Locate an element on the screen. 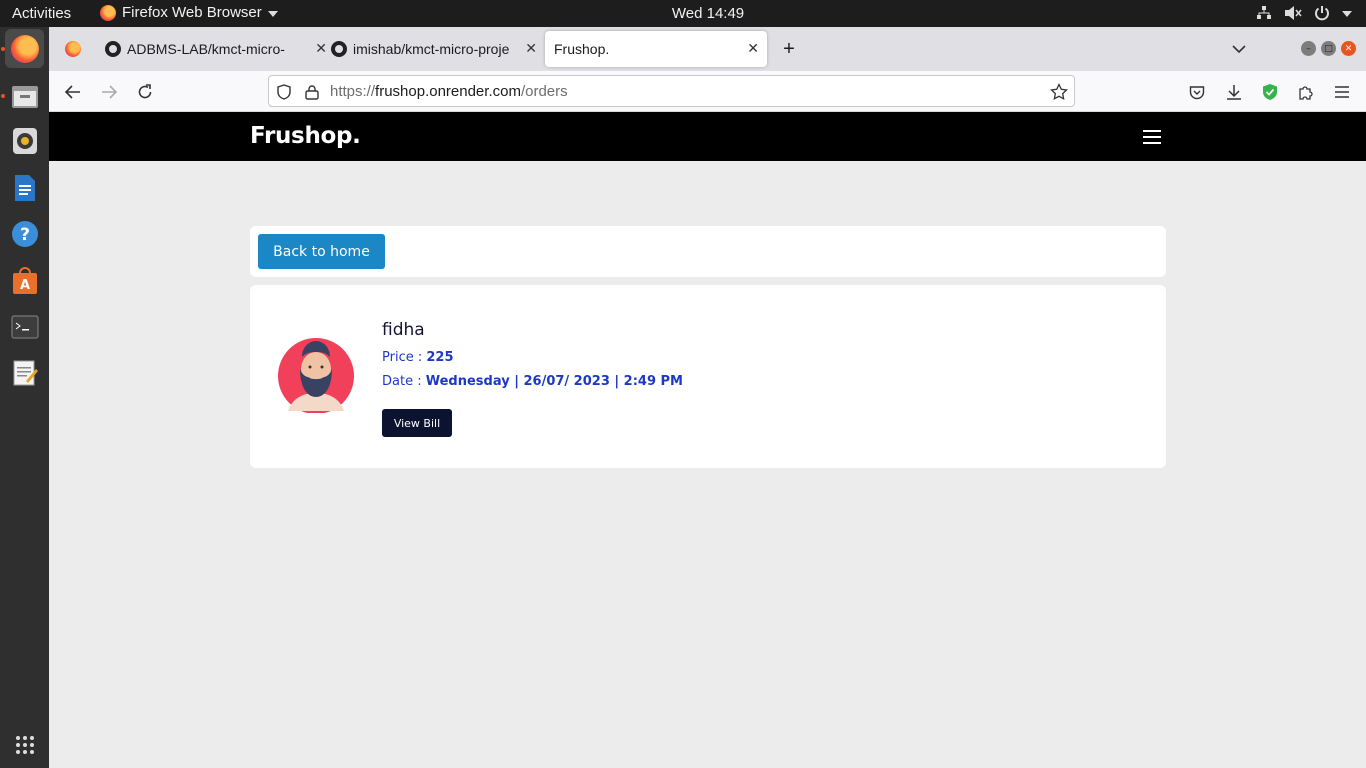 This screenshot has width=1366, height=768. pocket-button is located at coordinates (1197, 92).